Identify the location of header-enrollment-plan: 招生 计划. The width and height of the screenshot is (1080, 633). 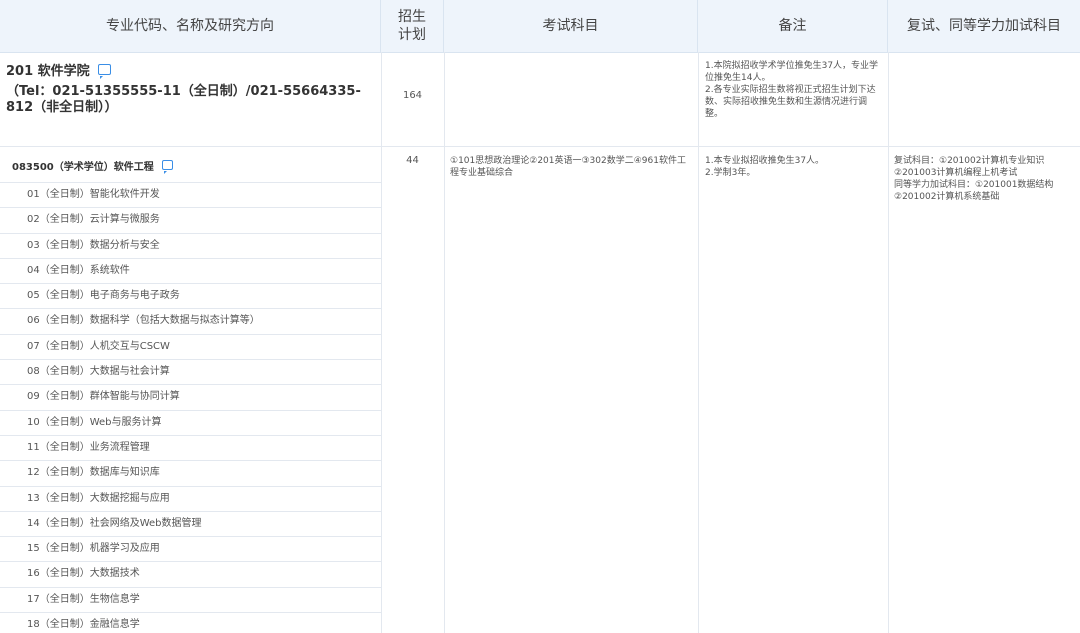
(412, 26).